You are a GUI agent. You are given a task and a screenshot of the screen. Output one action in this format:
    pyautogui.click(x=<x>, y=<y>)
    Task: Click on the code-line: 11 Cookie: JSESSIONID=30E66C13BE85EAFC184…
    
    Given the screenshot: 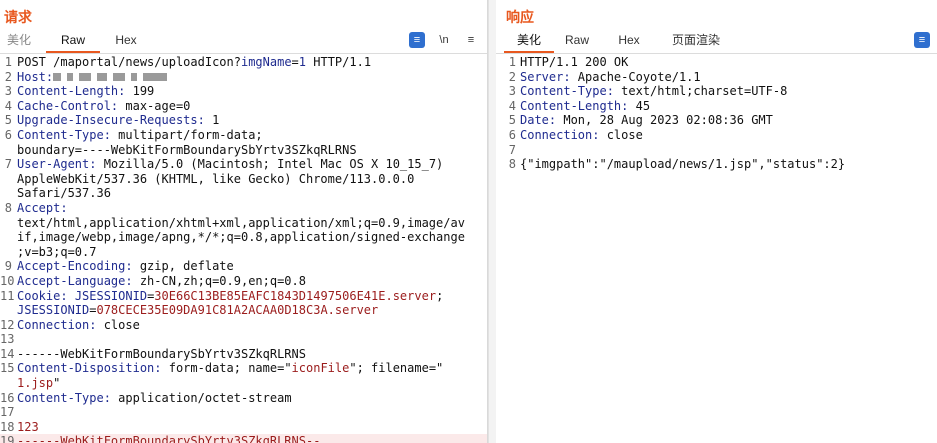 What is the action you would take?
    pyautogui.click(x=243, y=296)
    